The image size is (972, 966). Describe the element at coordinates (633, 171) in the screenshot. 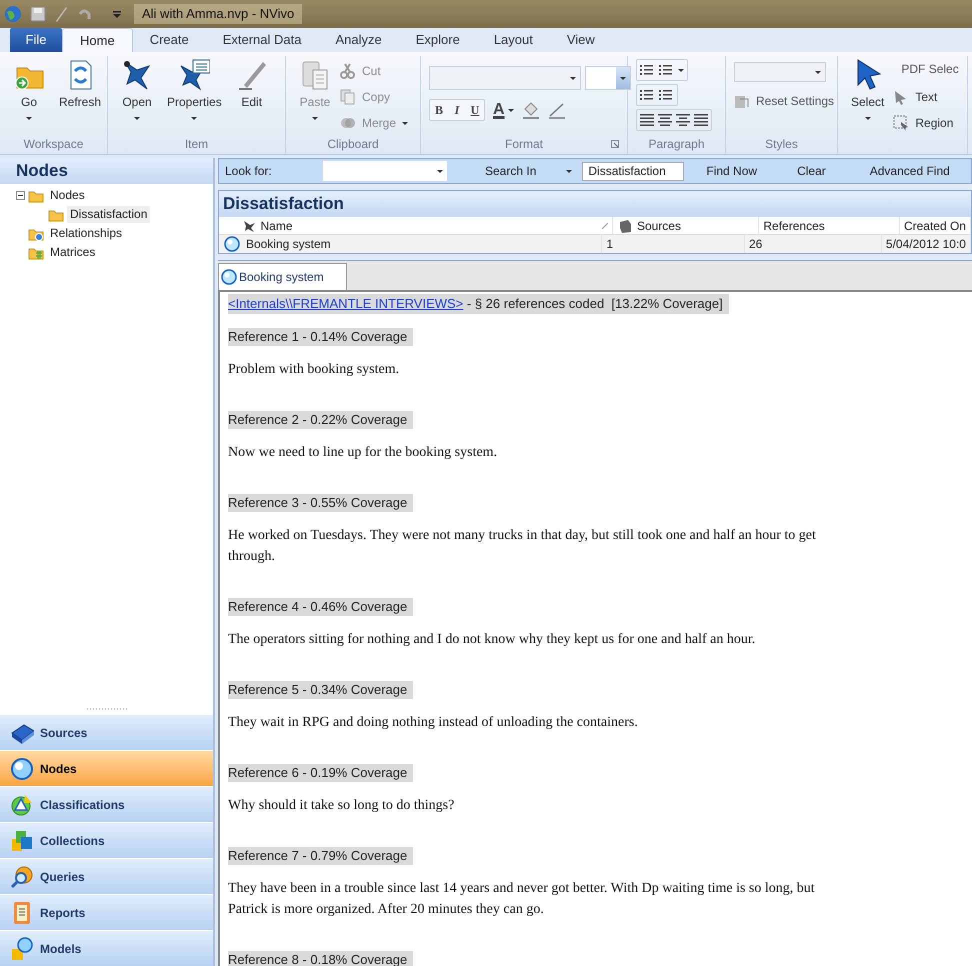

I see `search-in-field: Dissatisfaction` at that location.